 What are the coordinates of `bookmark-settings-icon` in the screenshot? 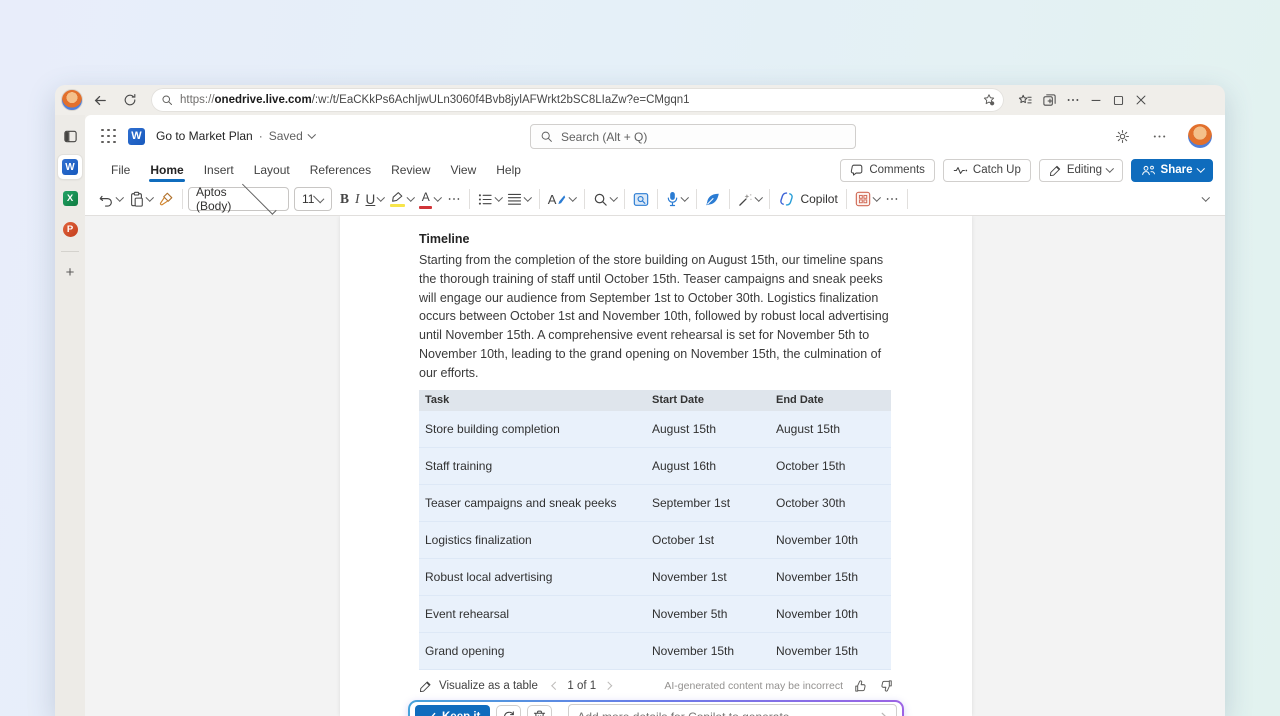 It's located at (989, 100).